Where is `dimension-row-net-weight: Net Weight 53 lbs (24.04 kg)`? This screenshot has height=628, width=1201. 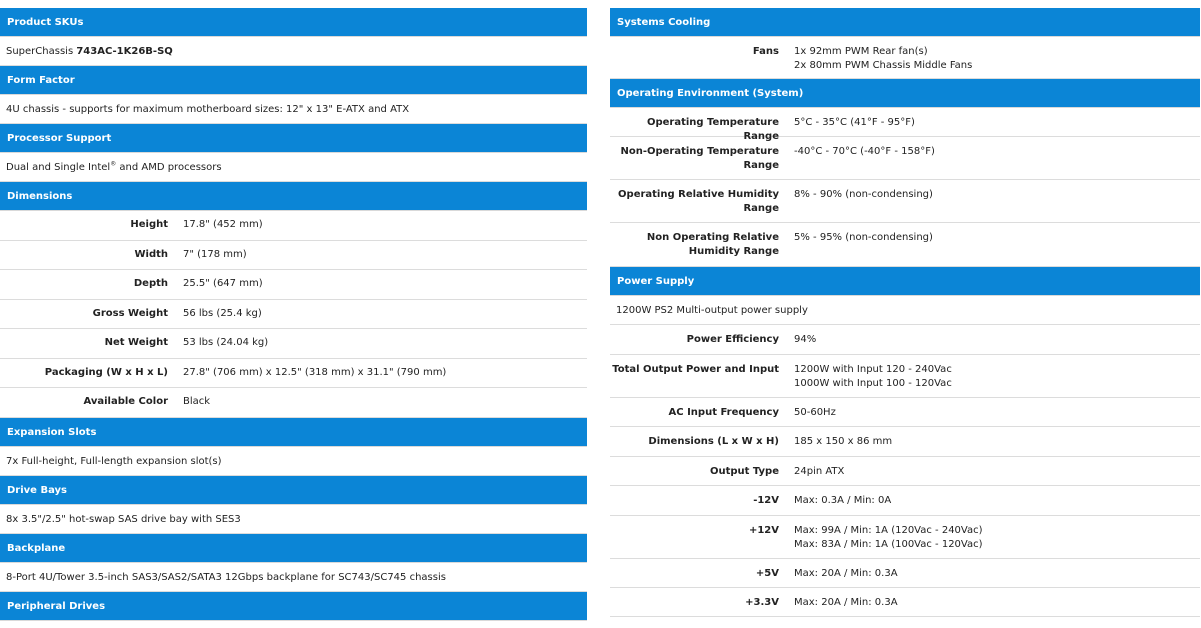 dimension-row-net-weight: Net Weight 53 lbs (24.04 kg) is located at coordinates (293, 344).